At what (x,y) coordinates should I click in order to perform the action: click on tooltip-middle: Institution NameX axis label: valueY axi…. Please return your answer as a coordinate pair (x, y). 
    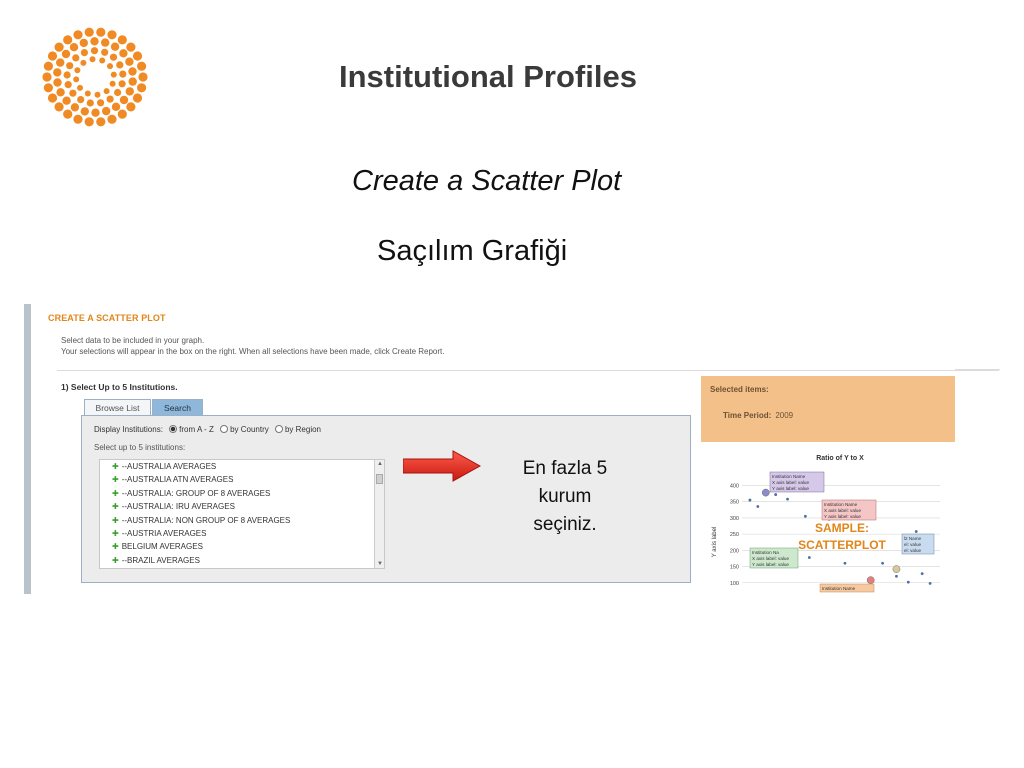
    Looking at the image, I should click on (849, 510).